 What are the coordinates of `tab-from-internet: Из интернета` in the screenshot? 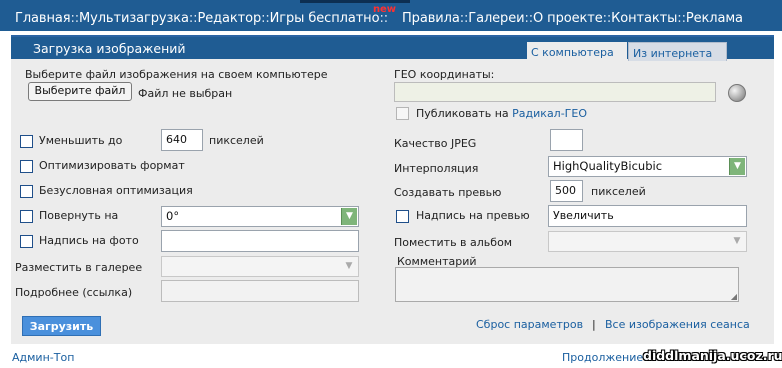 It's located at (677, 51).